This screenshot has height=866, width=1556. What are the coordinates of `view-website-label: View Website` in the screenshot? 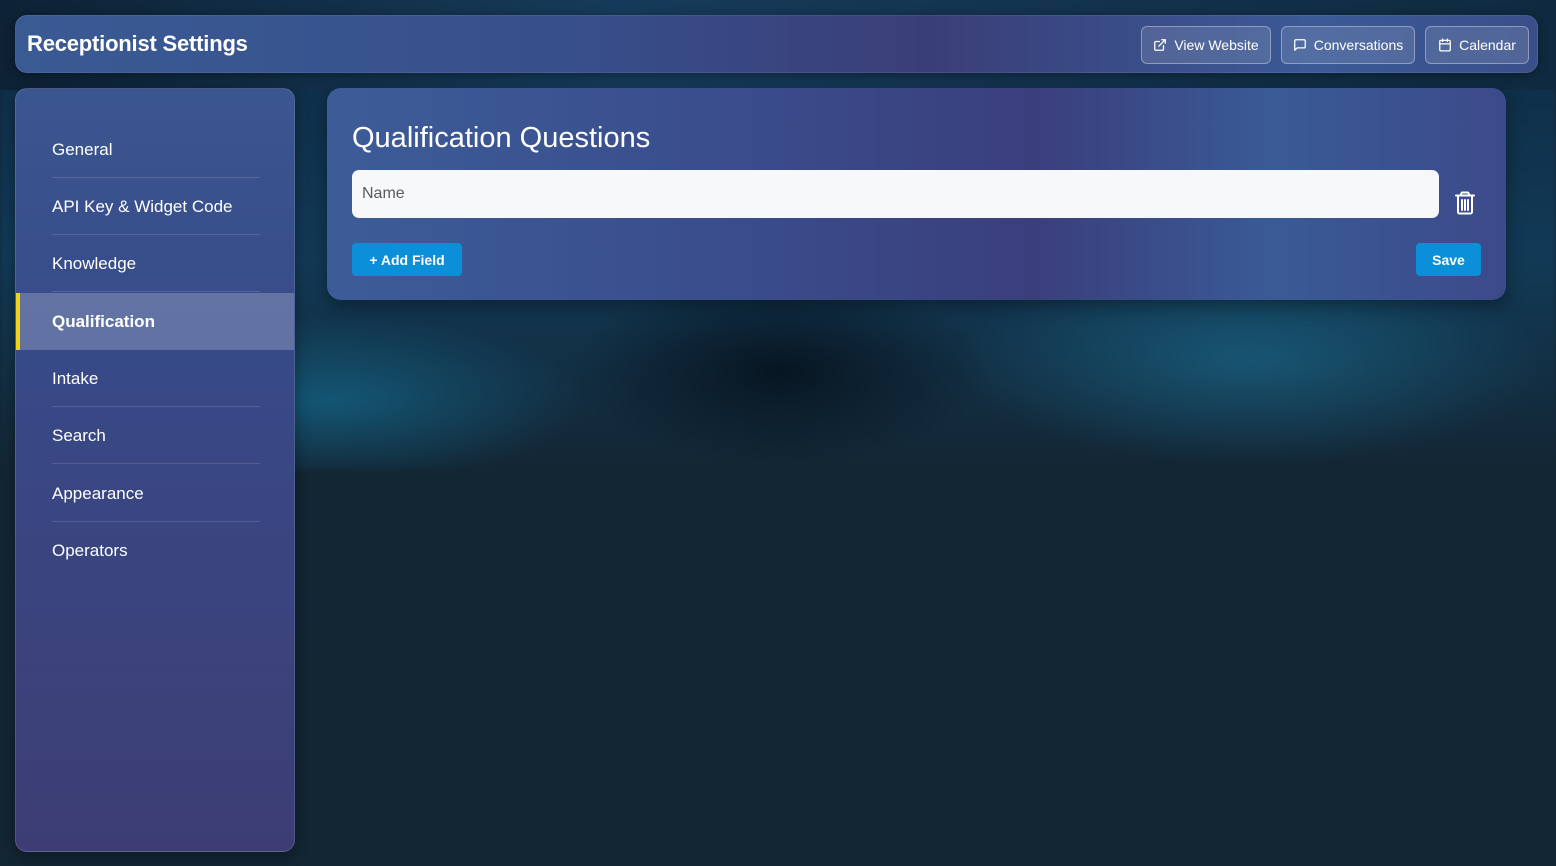 It's located at (1216, 45).